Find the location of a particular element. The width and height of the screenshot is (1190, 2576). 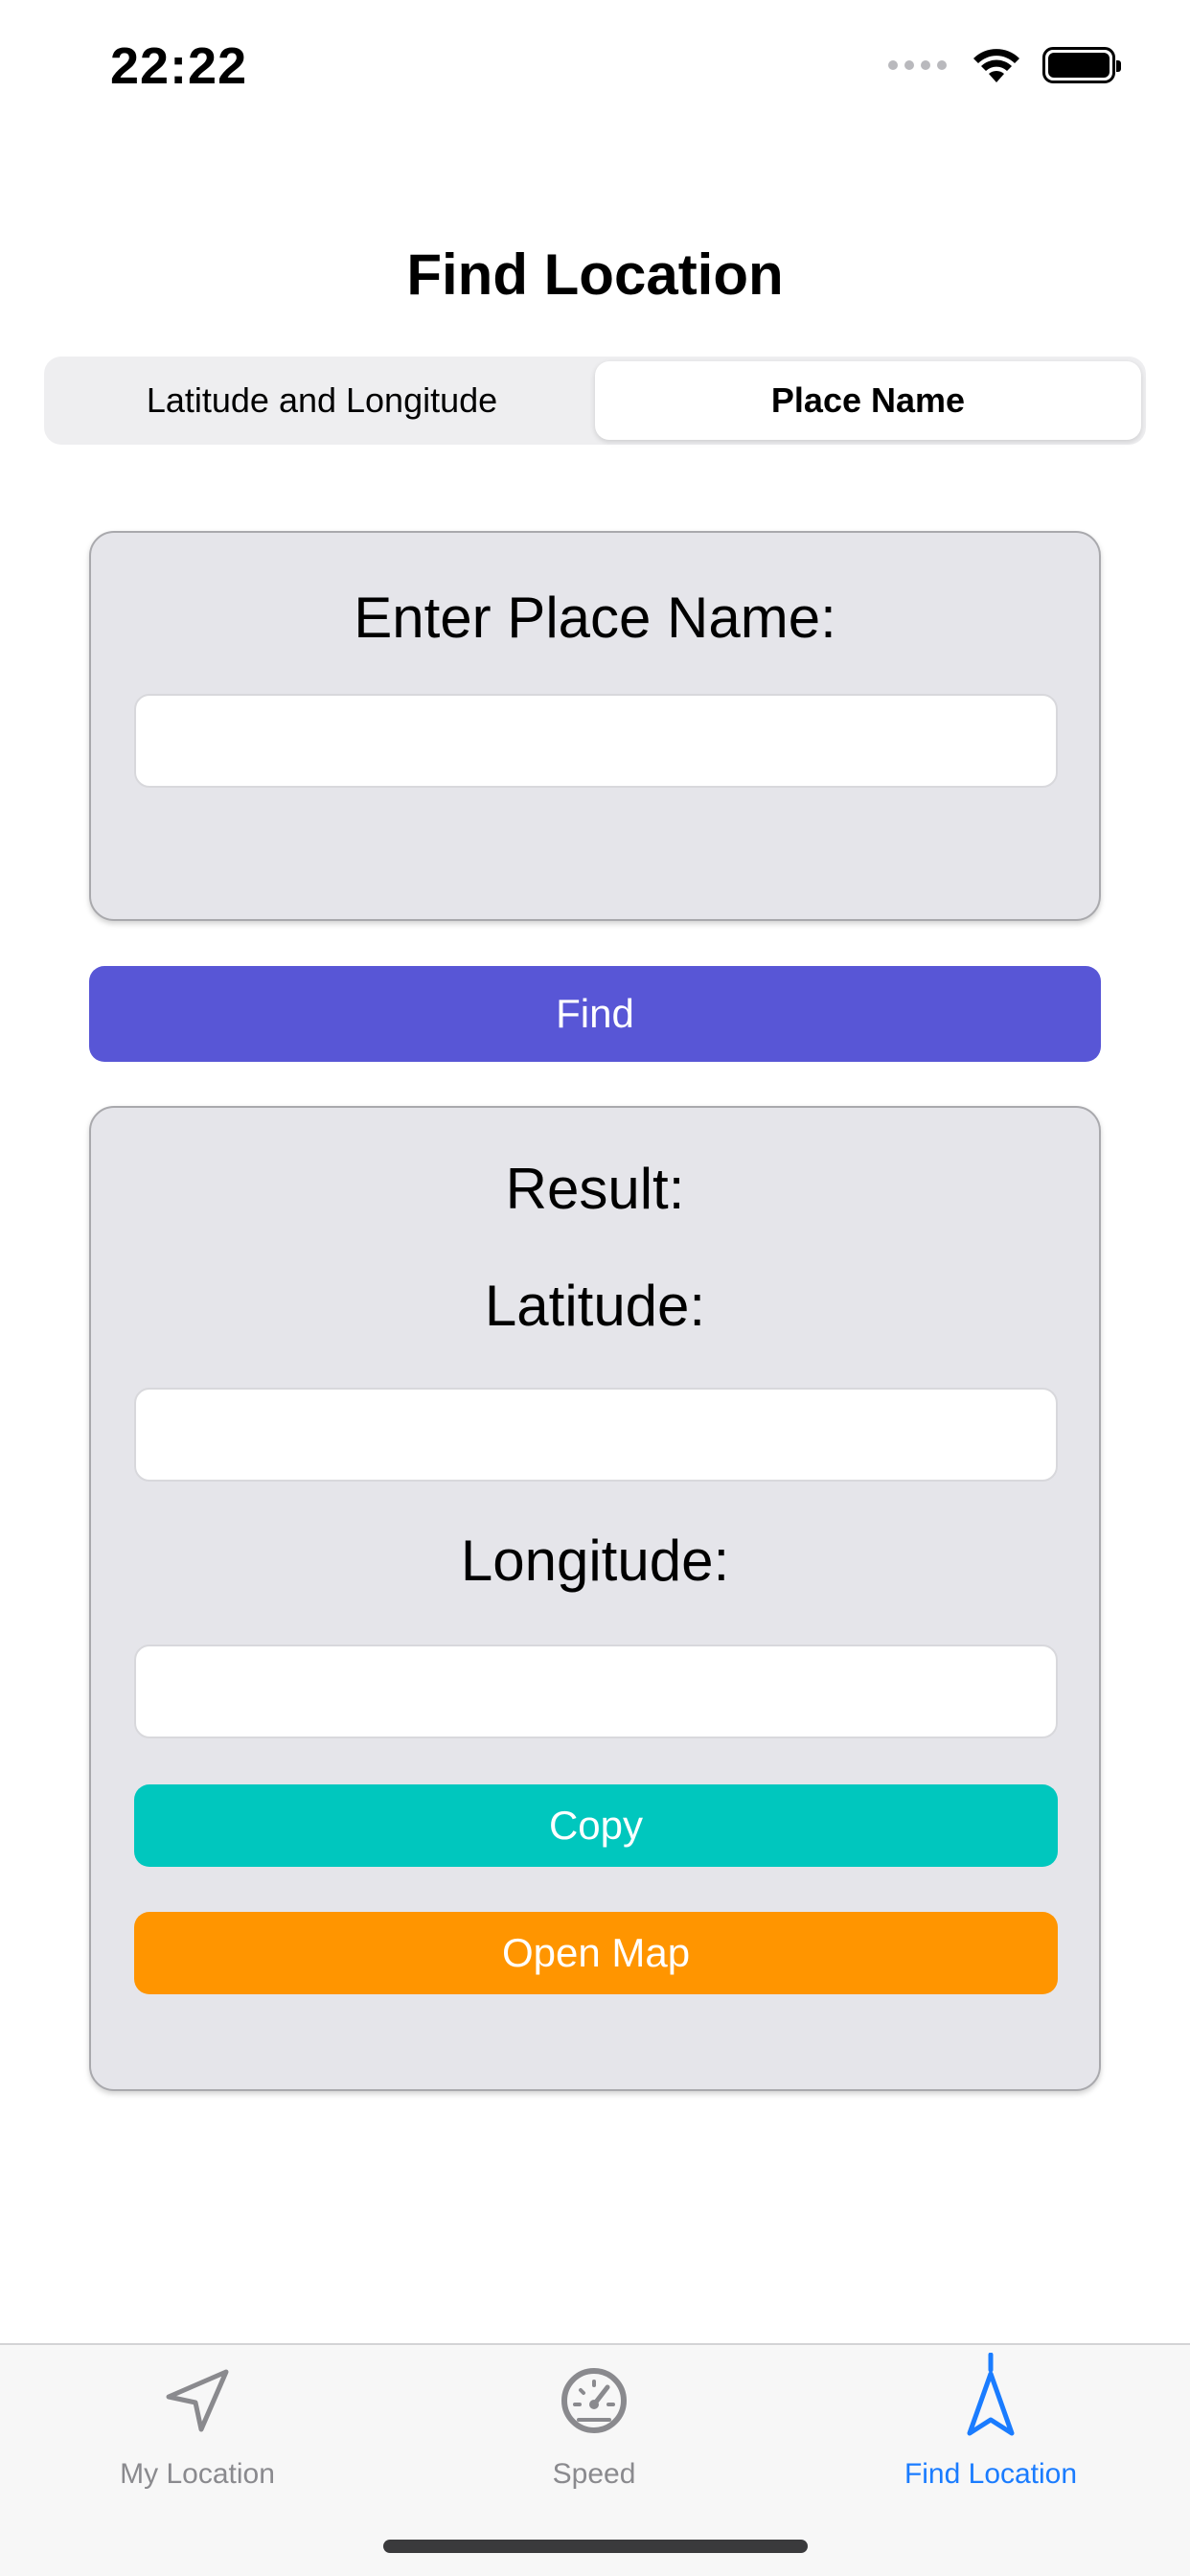

status-icons is located at coordinates (1005, 65).